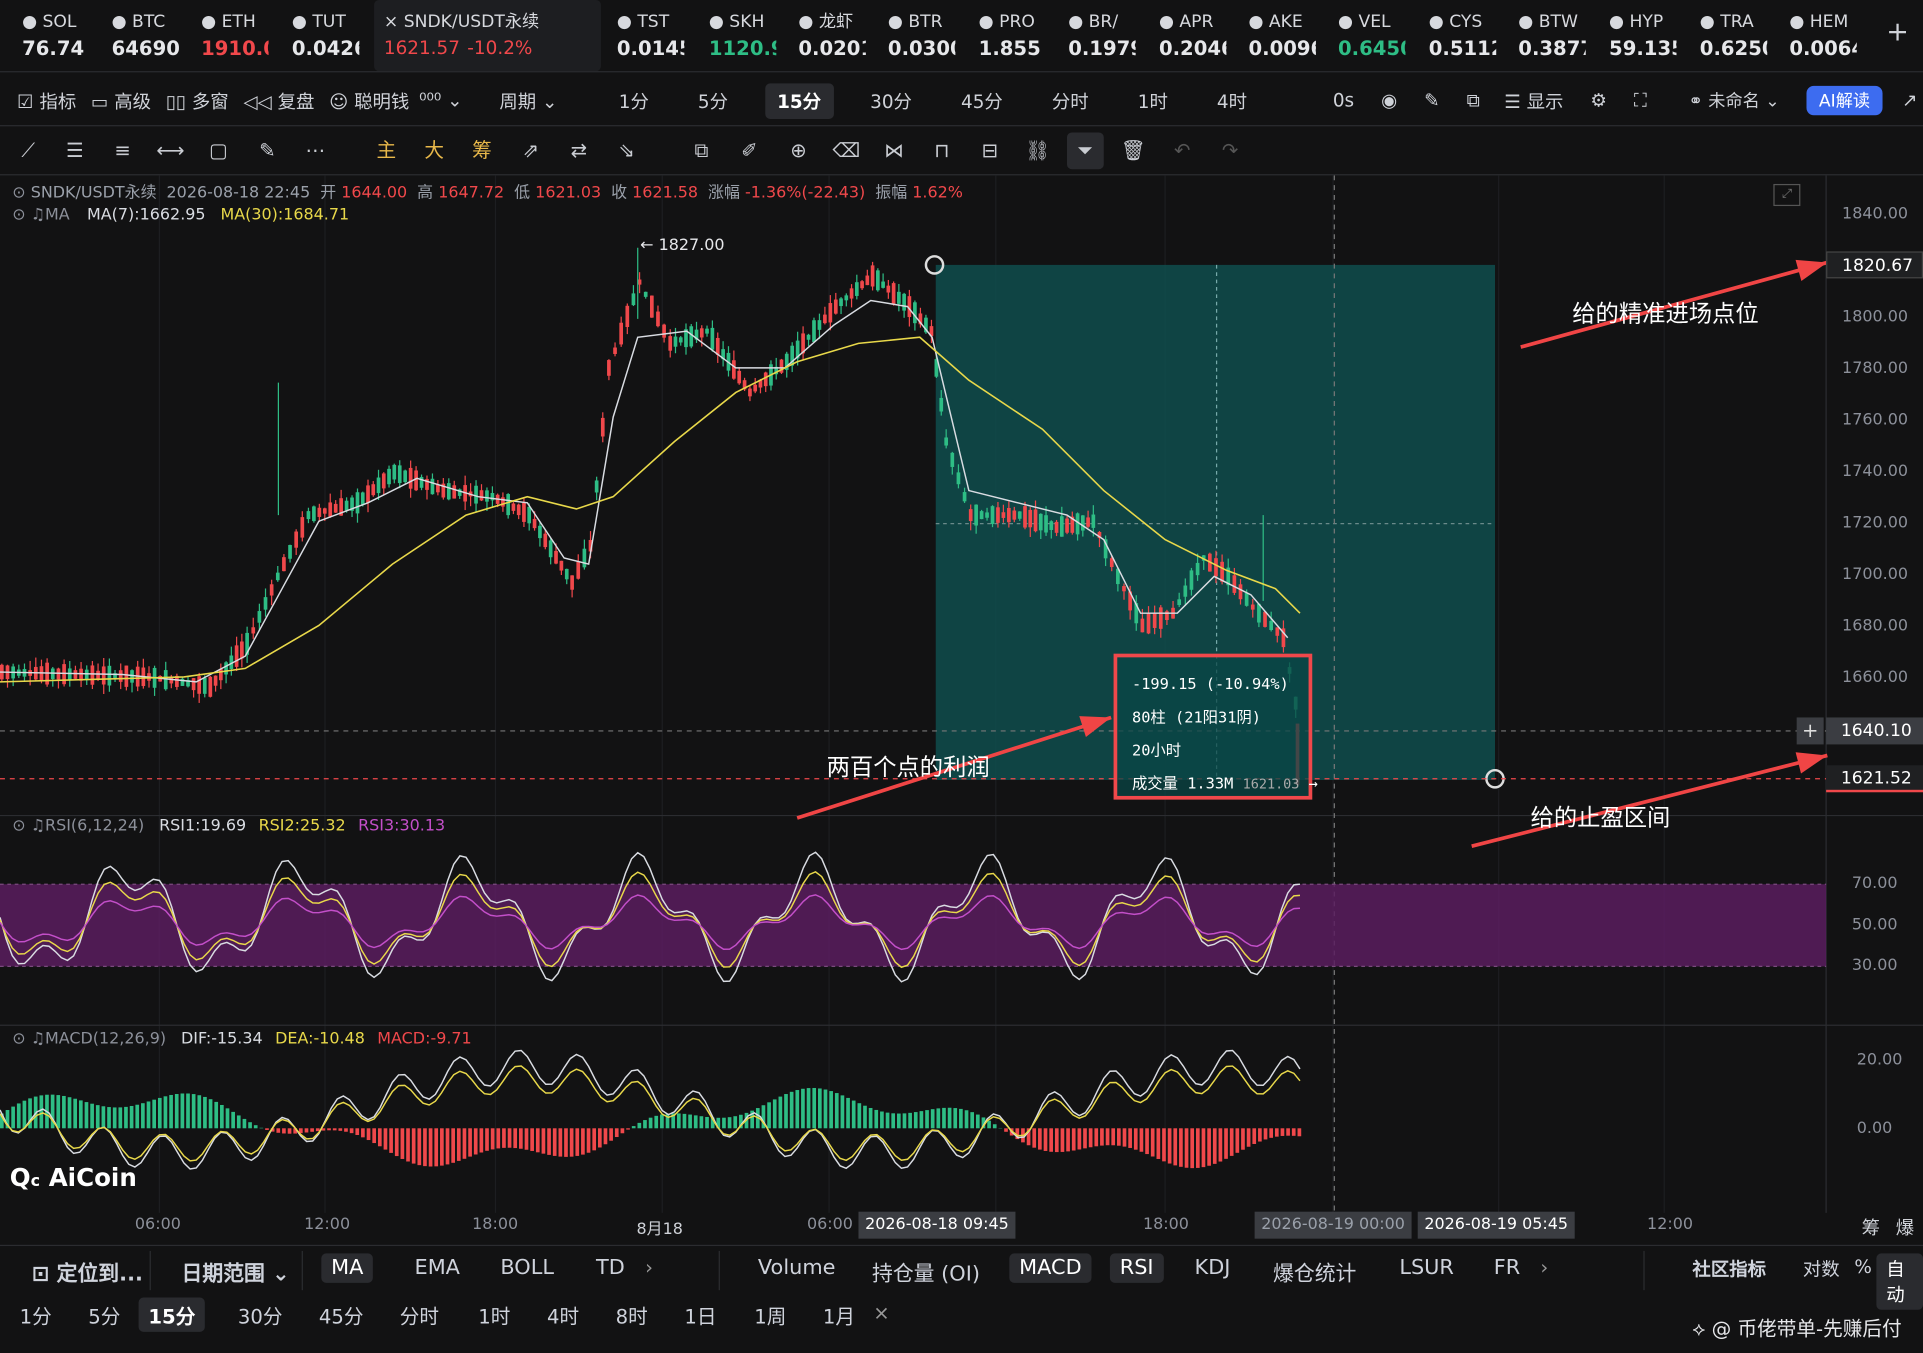 The height and width of the screenshot is (1353, 1923). What do you see at coordinates (1811, 35) in the screenshot?
I see `ticker-18: ● HEM 0.0064` at bounding box center [1811, 35].